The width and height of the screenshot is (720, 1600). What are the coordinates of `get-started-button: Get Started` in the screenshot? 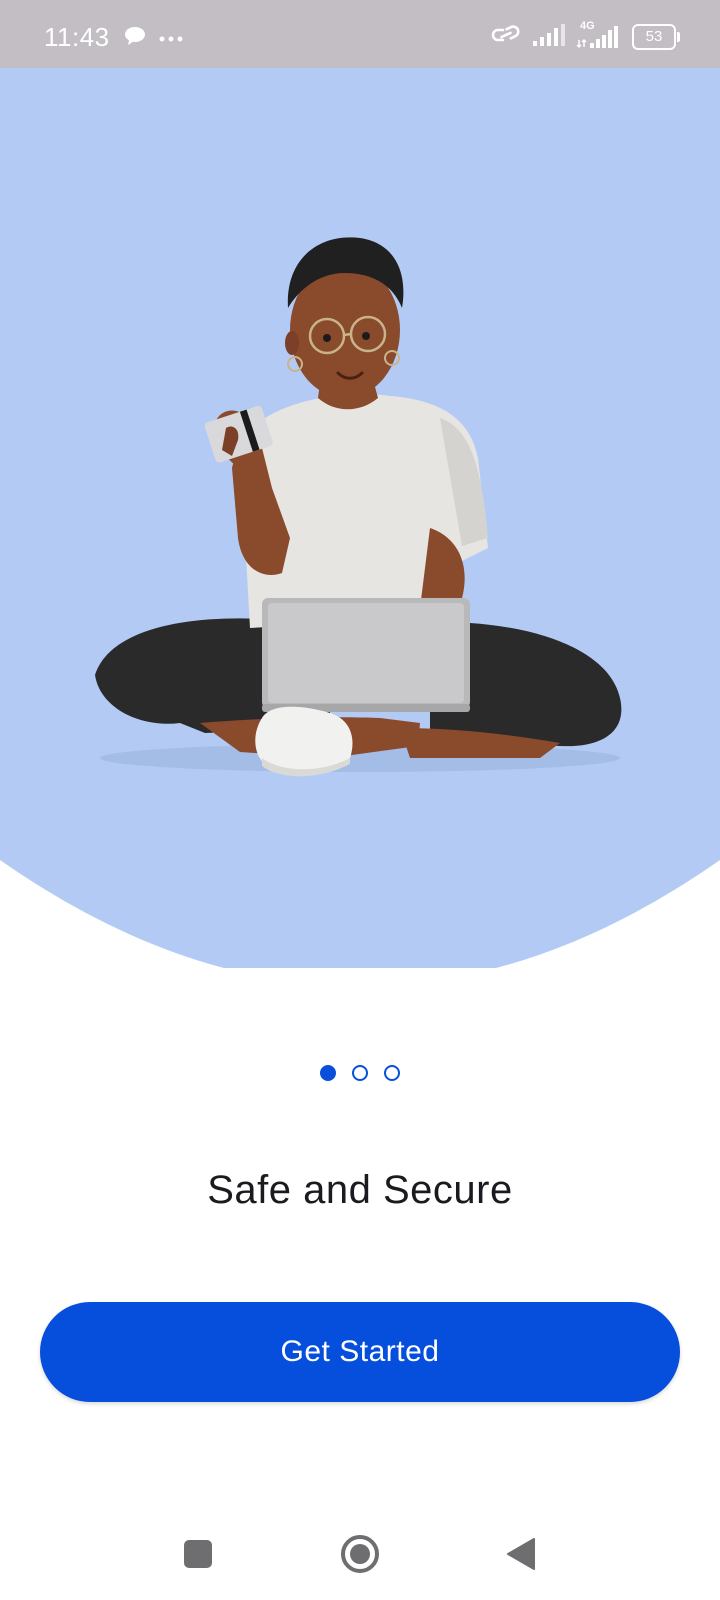 It's located at (360, 1352).